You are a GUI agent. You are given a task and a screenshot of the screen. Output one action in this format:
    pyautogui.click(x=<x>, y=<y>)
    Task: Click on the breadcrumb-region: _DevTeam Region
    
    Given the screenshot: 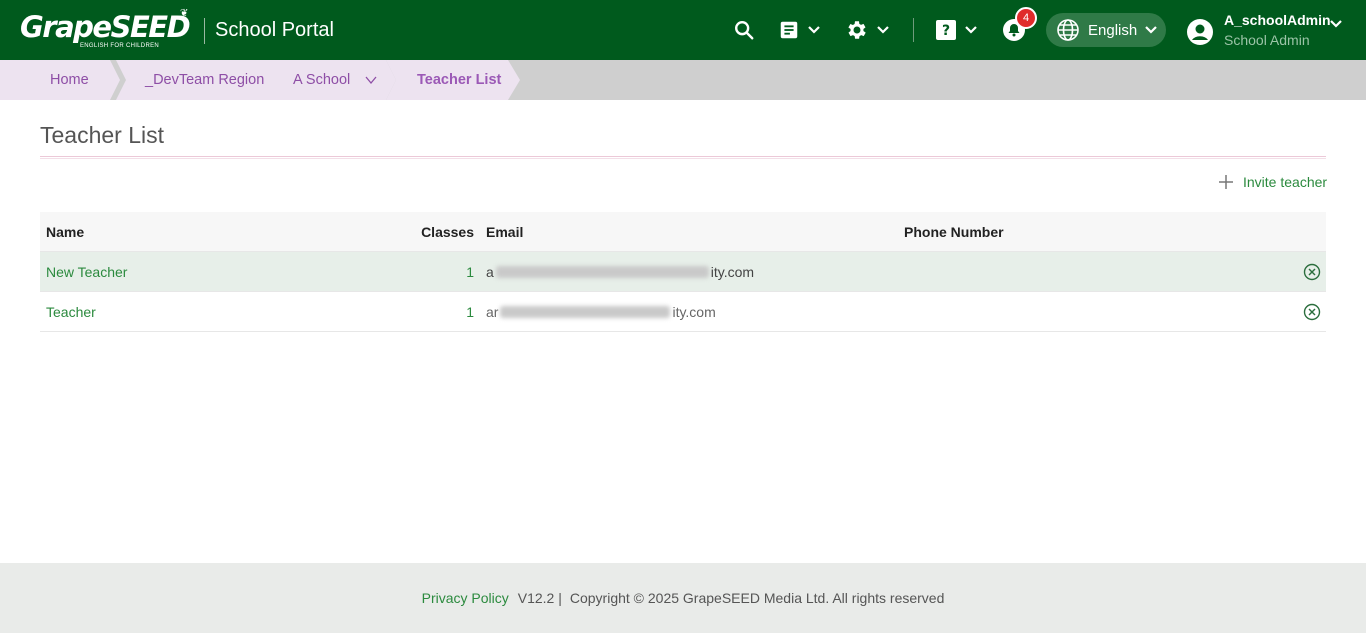 What is the action you would take?
    pyautogui.click(x=196, y=80)
    